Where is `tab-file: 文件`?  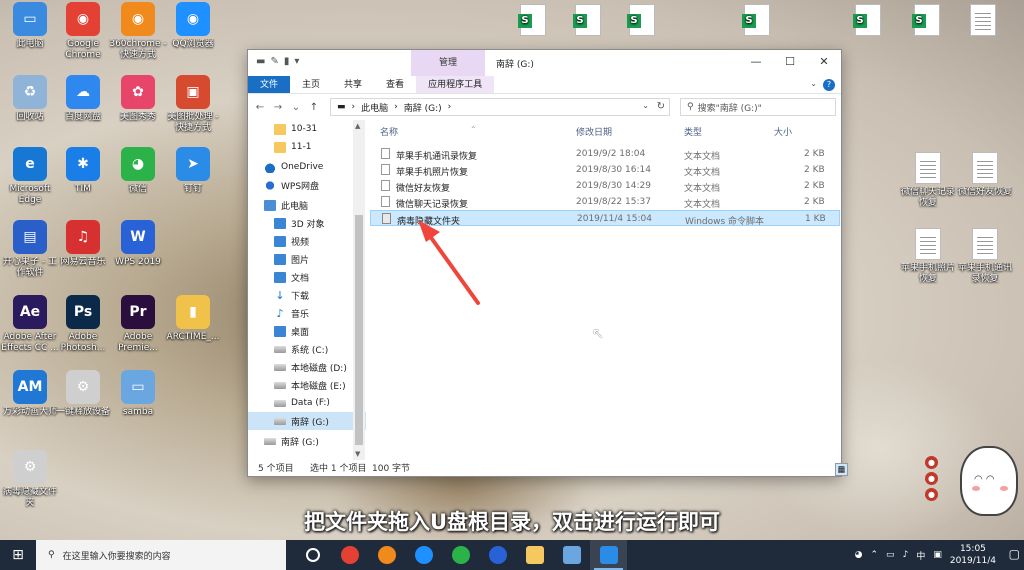 tab-file: 文件 is located at coordinates (269, 84).